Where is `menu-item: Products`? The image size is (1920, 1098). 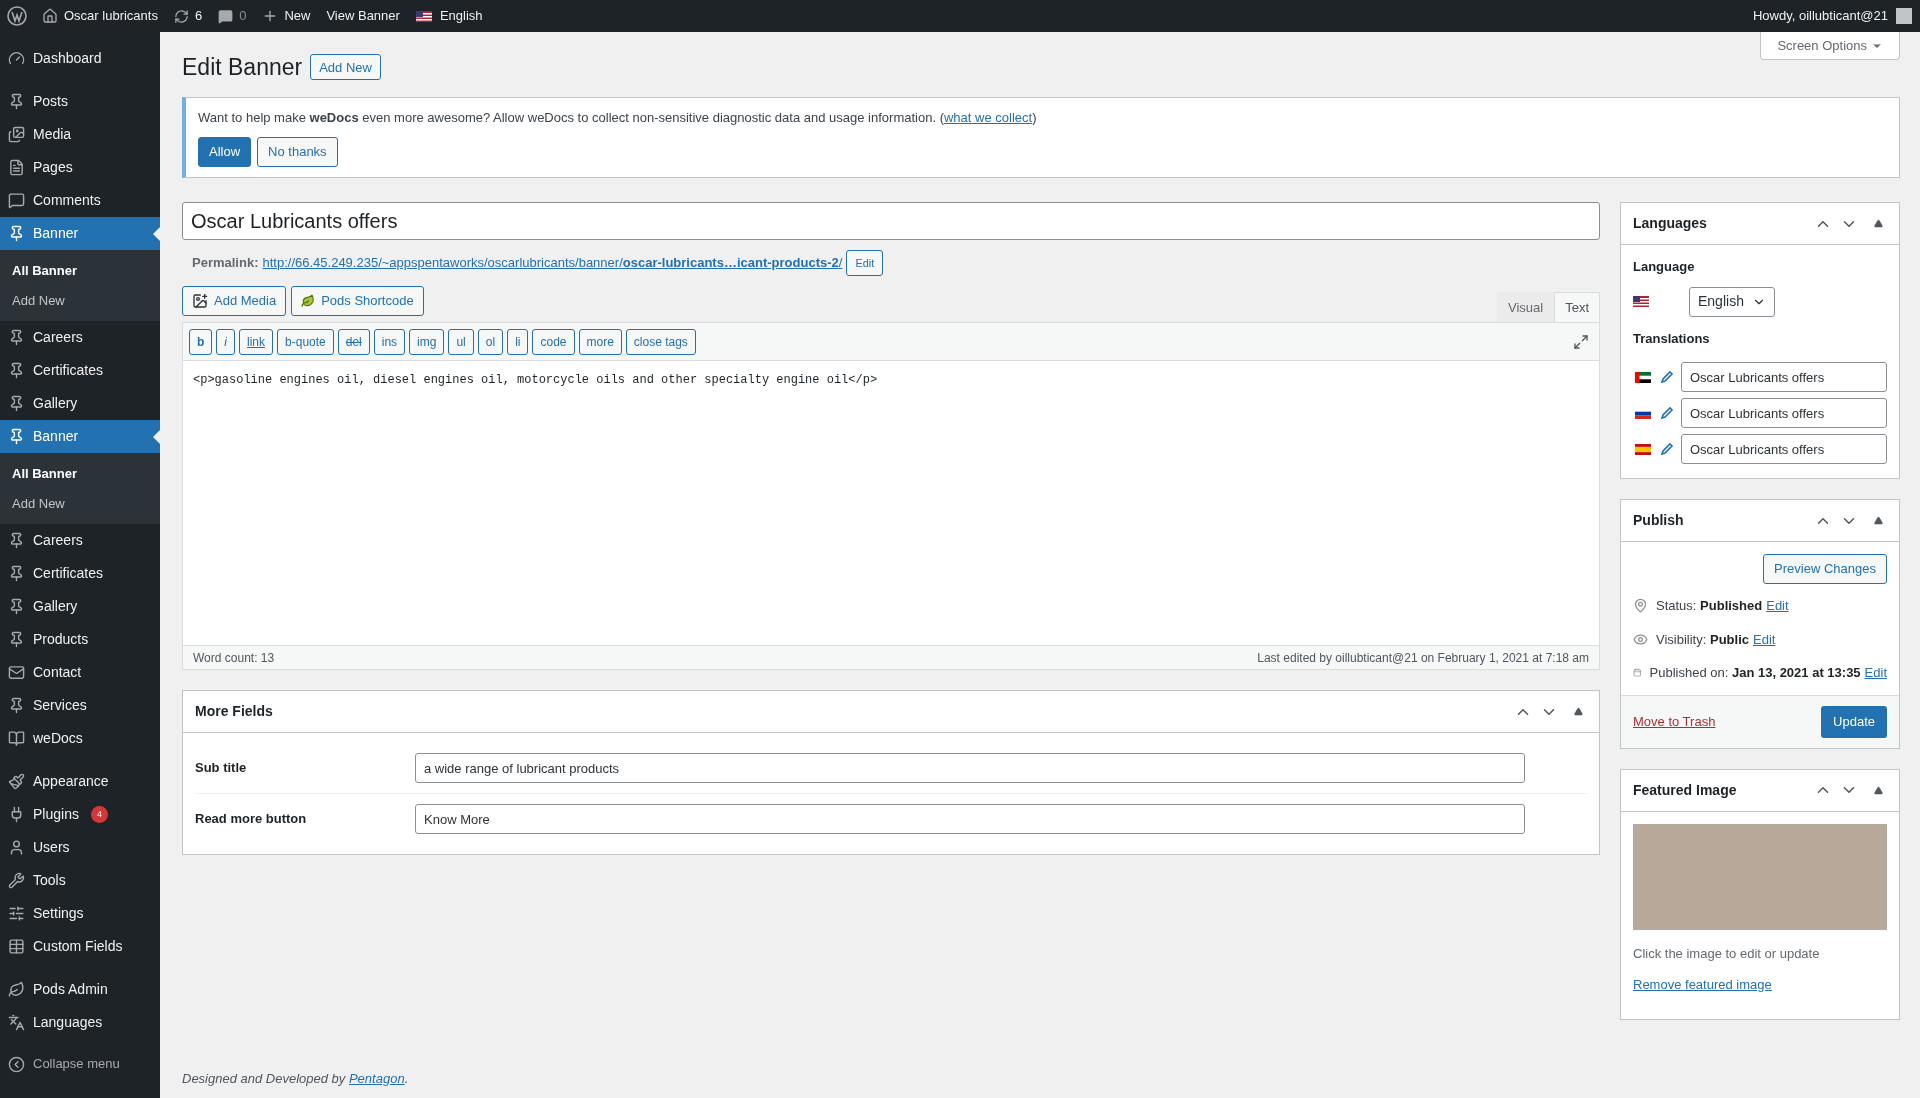 menu-item: Products is located at coordinates (80, 639).